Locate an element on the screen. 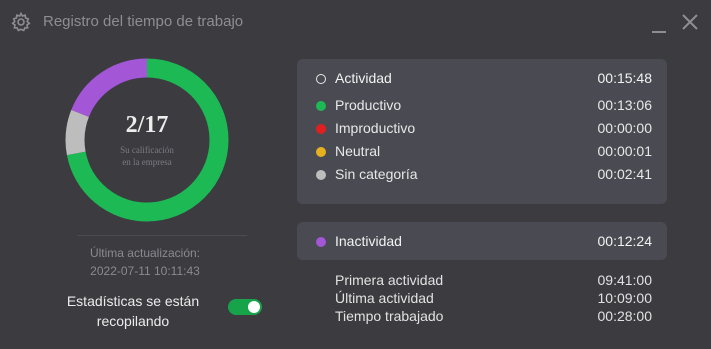  activity-row-productive: Productivo 00:13:06 is located at coordinates (482, 106).